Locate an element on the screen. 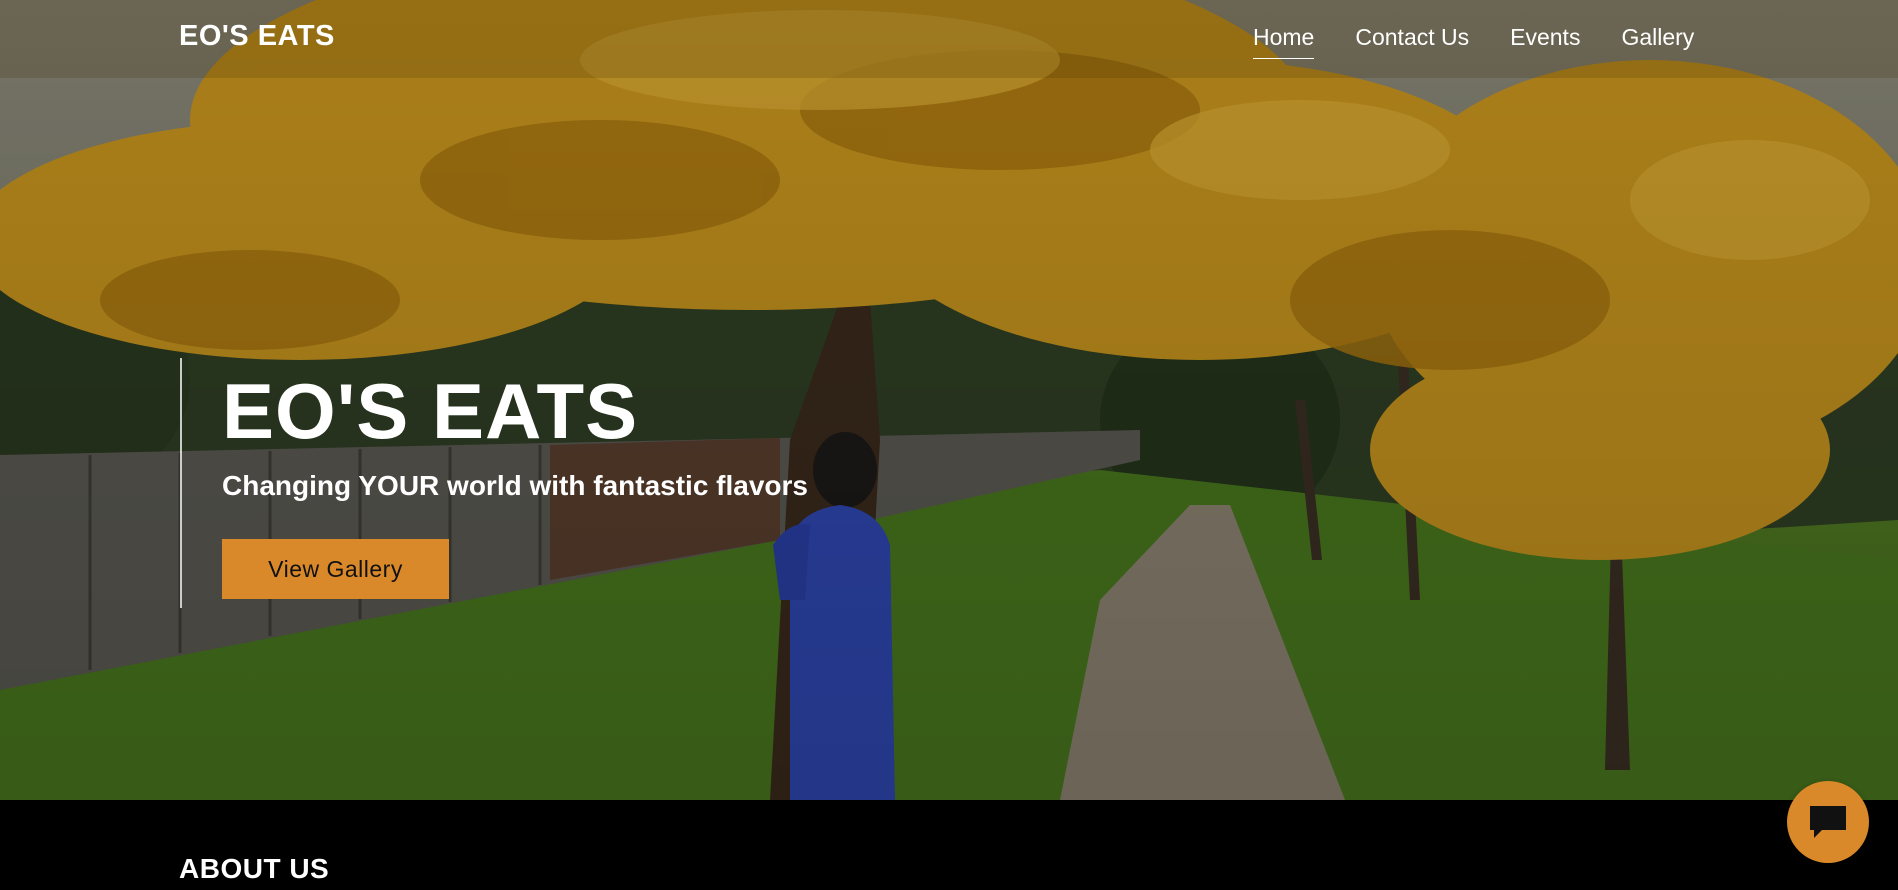  chat-button is located at coordinates (1828, 822).